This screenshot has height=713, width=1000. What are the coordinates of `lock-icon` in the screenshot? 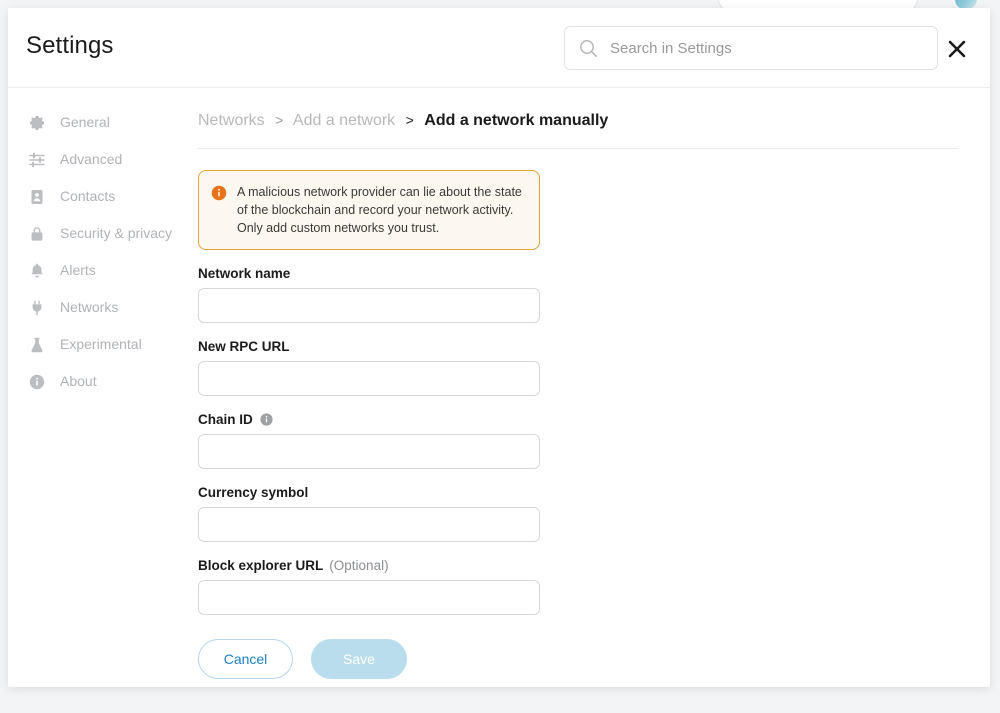 It's located at (37, 234).